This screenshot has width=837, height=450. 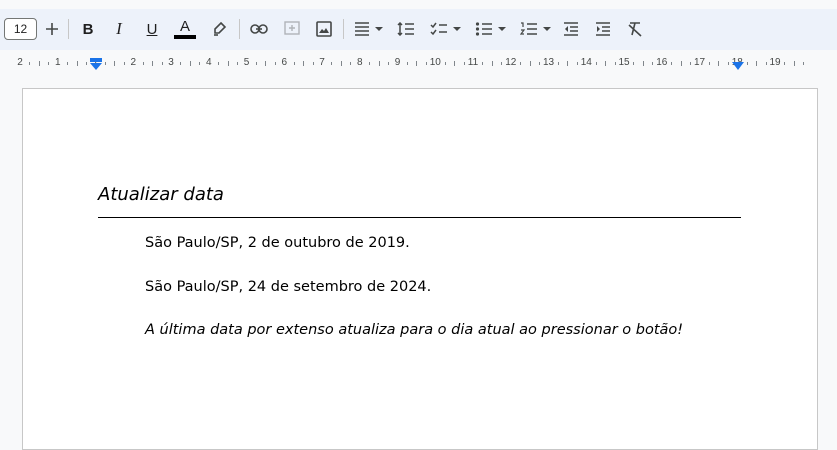 I want to click on image-icon, so click(x=324, y=29).